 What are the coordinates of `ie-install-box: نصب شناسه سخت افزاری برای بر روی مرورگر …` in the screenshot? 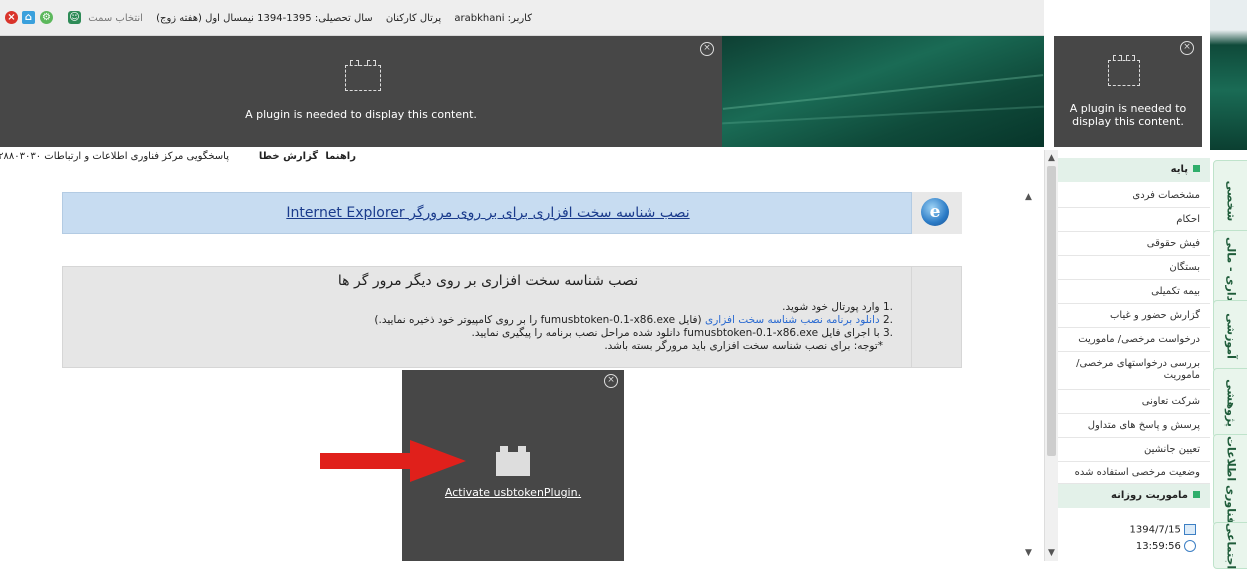 It's located at (487, 213).